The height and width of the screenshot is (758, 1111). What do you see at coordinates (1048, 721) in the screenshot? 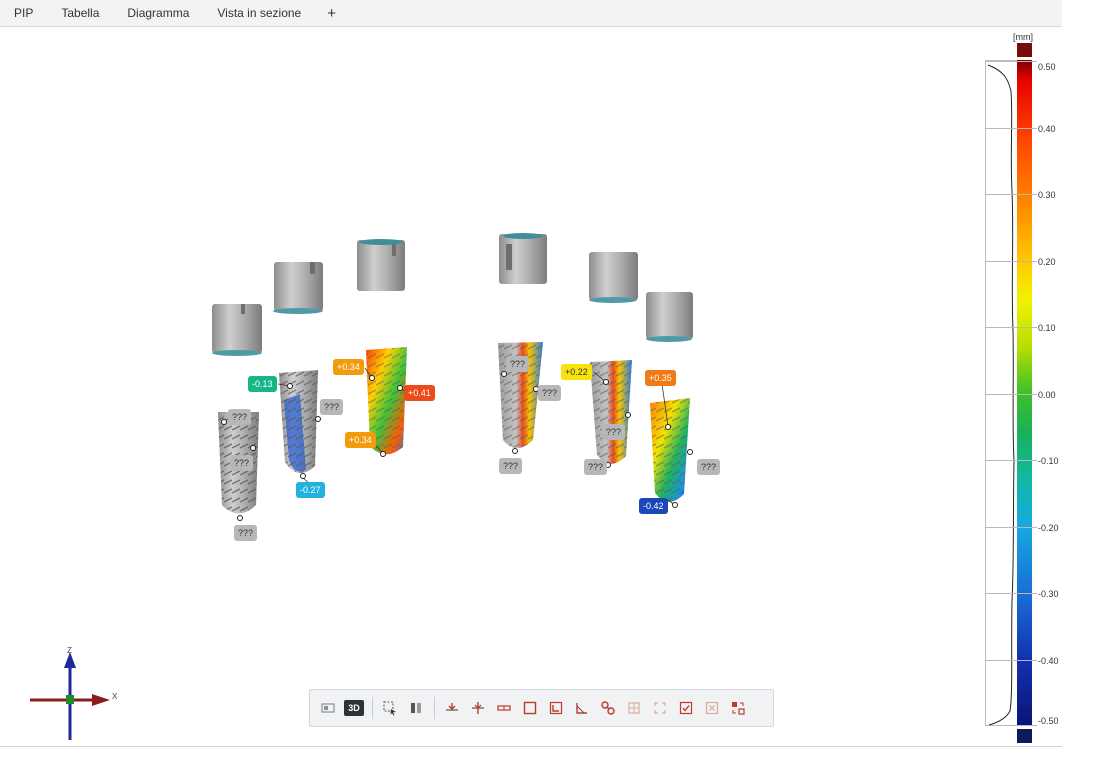
I see `scale-tick-label: -0.50` at bounding box center [1048, 721].